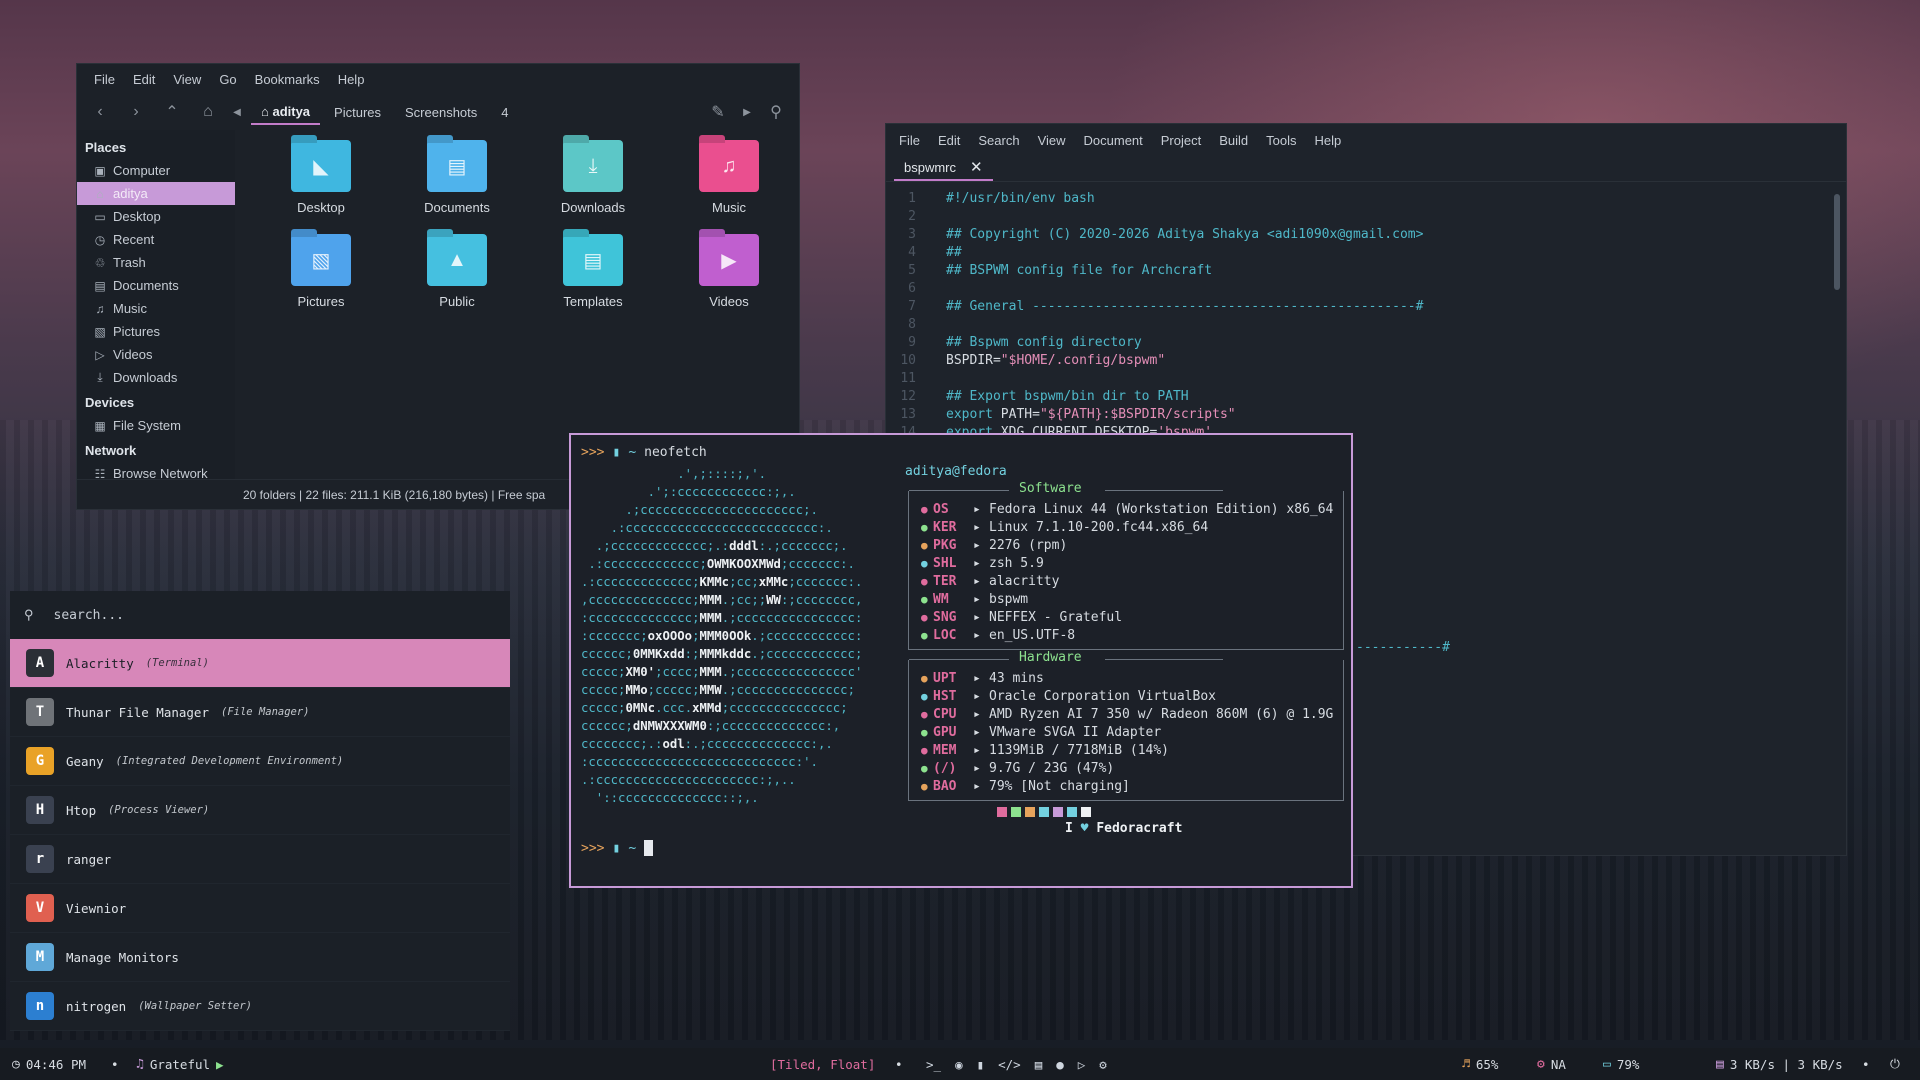  Describe the element at coordinates (156, 331) in the screenshot. I see `sidebar-item-pictures: ▧ Pictures` at that location.